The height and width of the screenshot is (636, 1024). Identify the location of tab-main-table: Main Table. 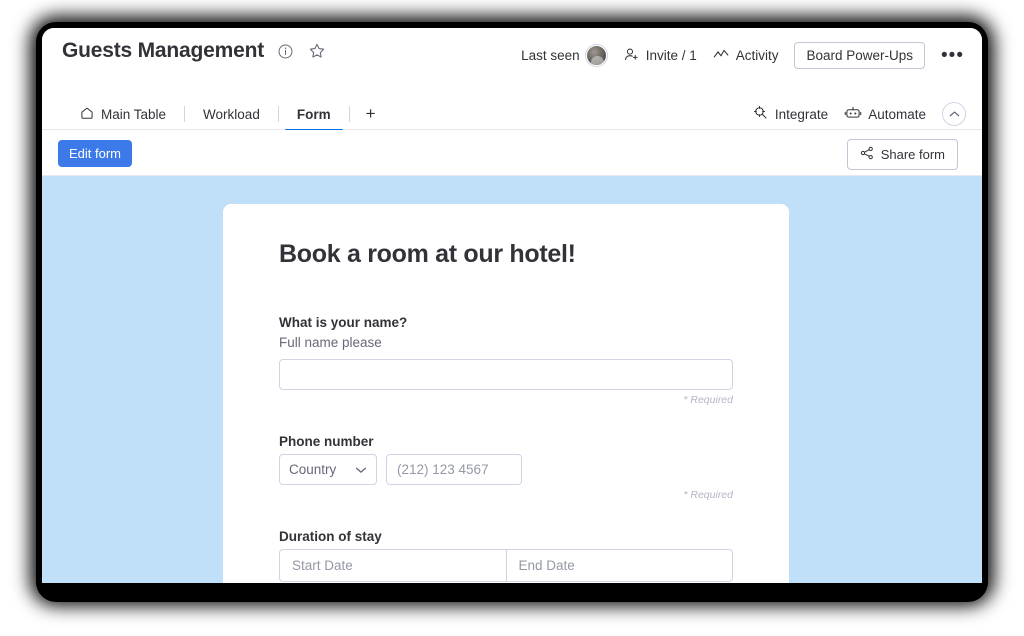
(123, 114).